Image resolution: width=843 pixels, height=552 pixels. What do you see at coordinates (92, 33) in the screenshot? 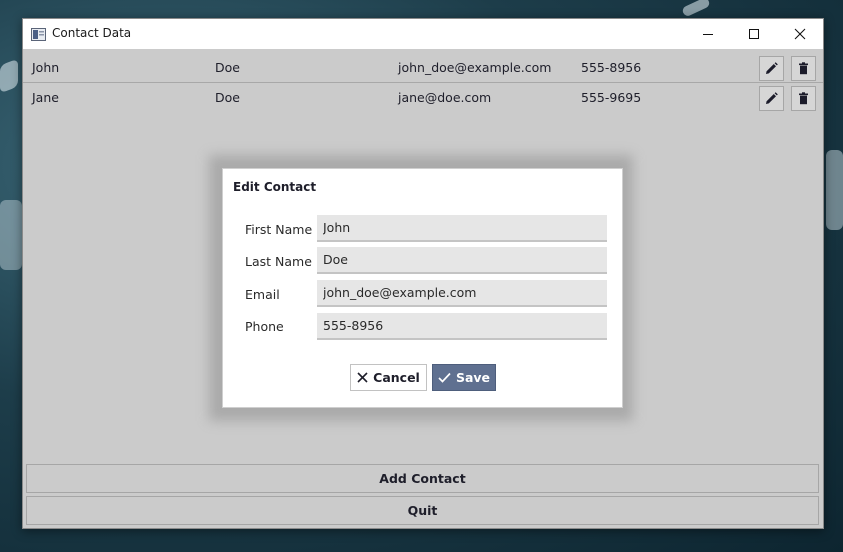
I see `window-title: Contact Data` at bounding box center [92, 33].